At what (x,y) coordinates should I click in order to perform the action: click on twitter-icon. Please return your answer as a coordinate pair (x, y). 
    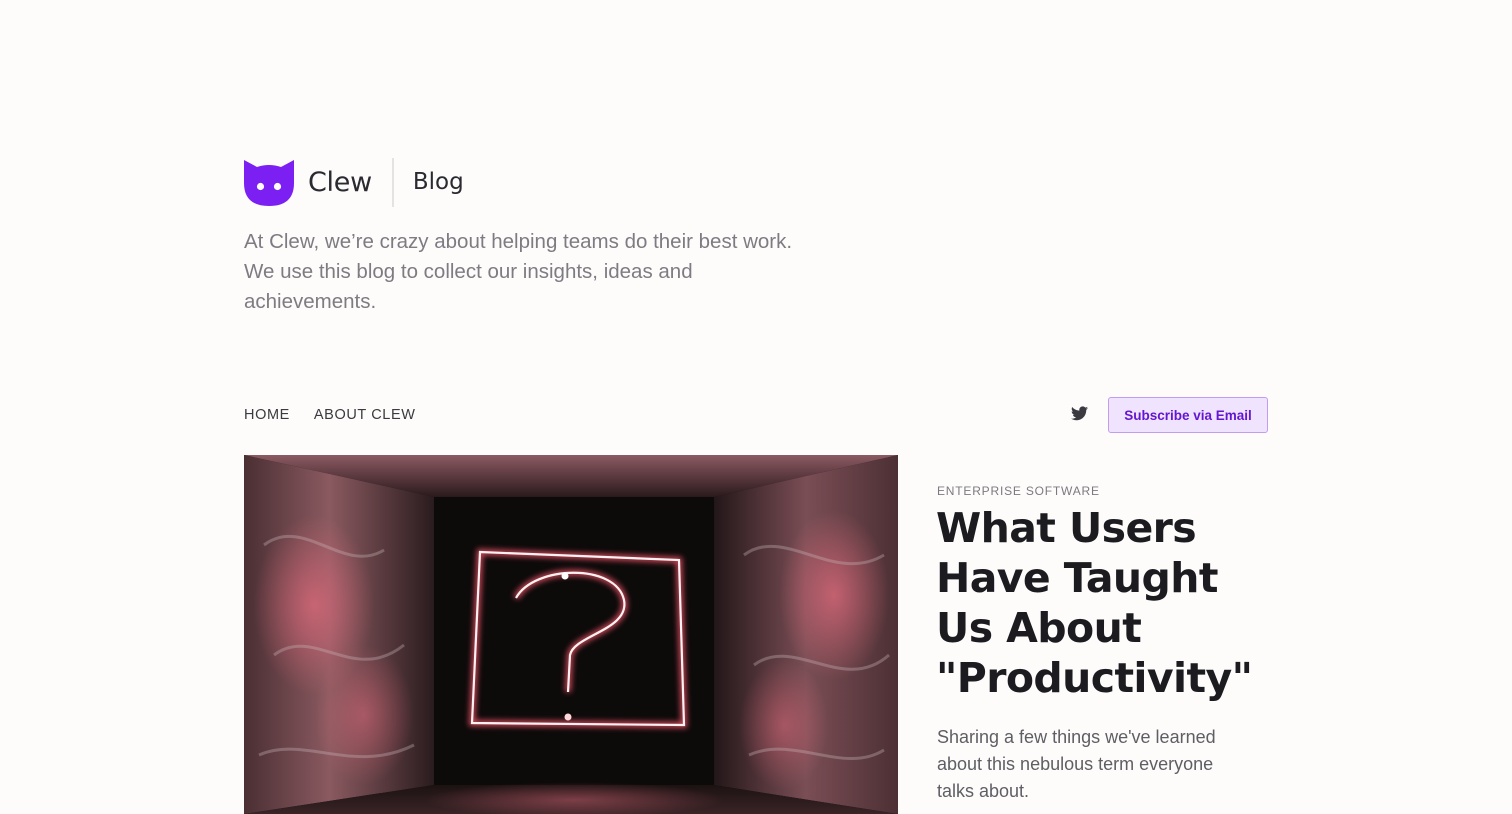
    Looking at the image, I should click on (1079, 413).